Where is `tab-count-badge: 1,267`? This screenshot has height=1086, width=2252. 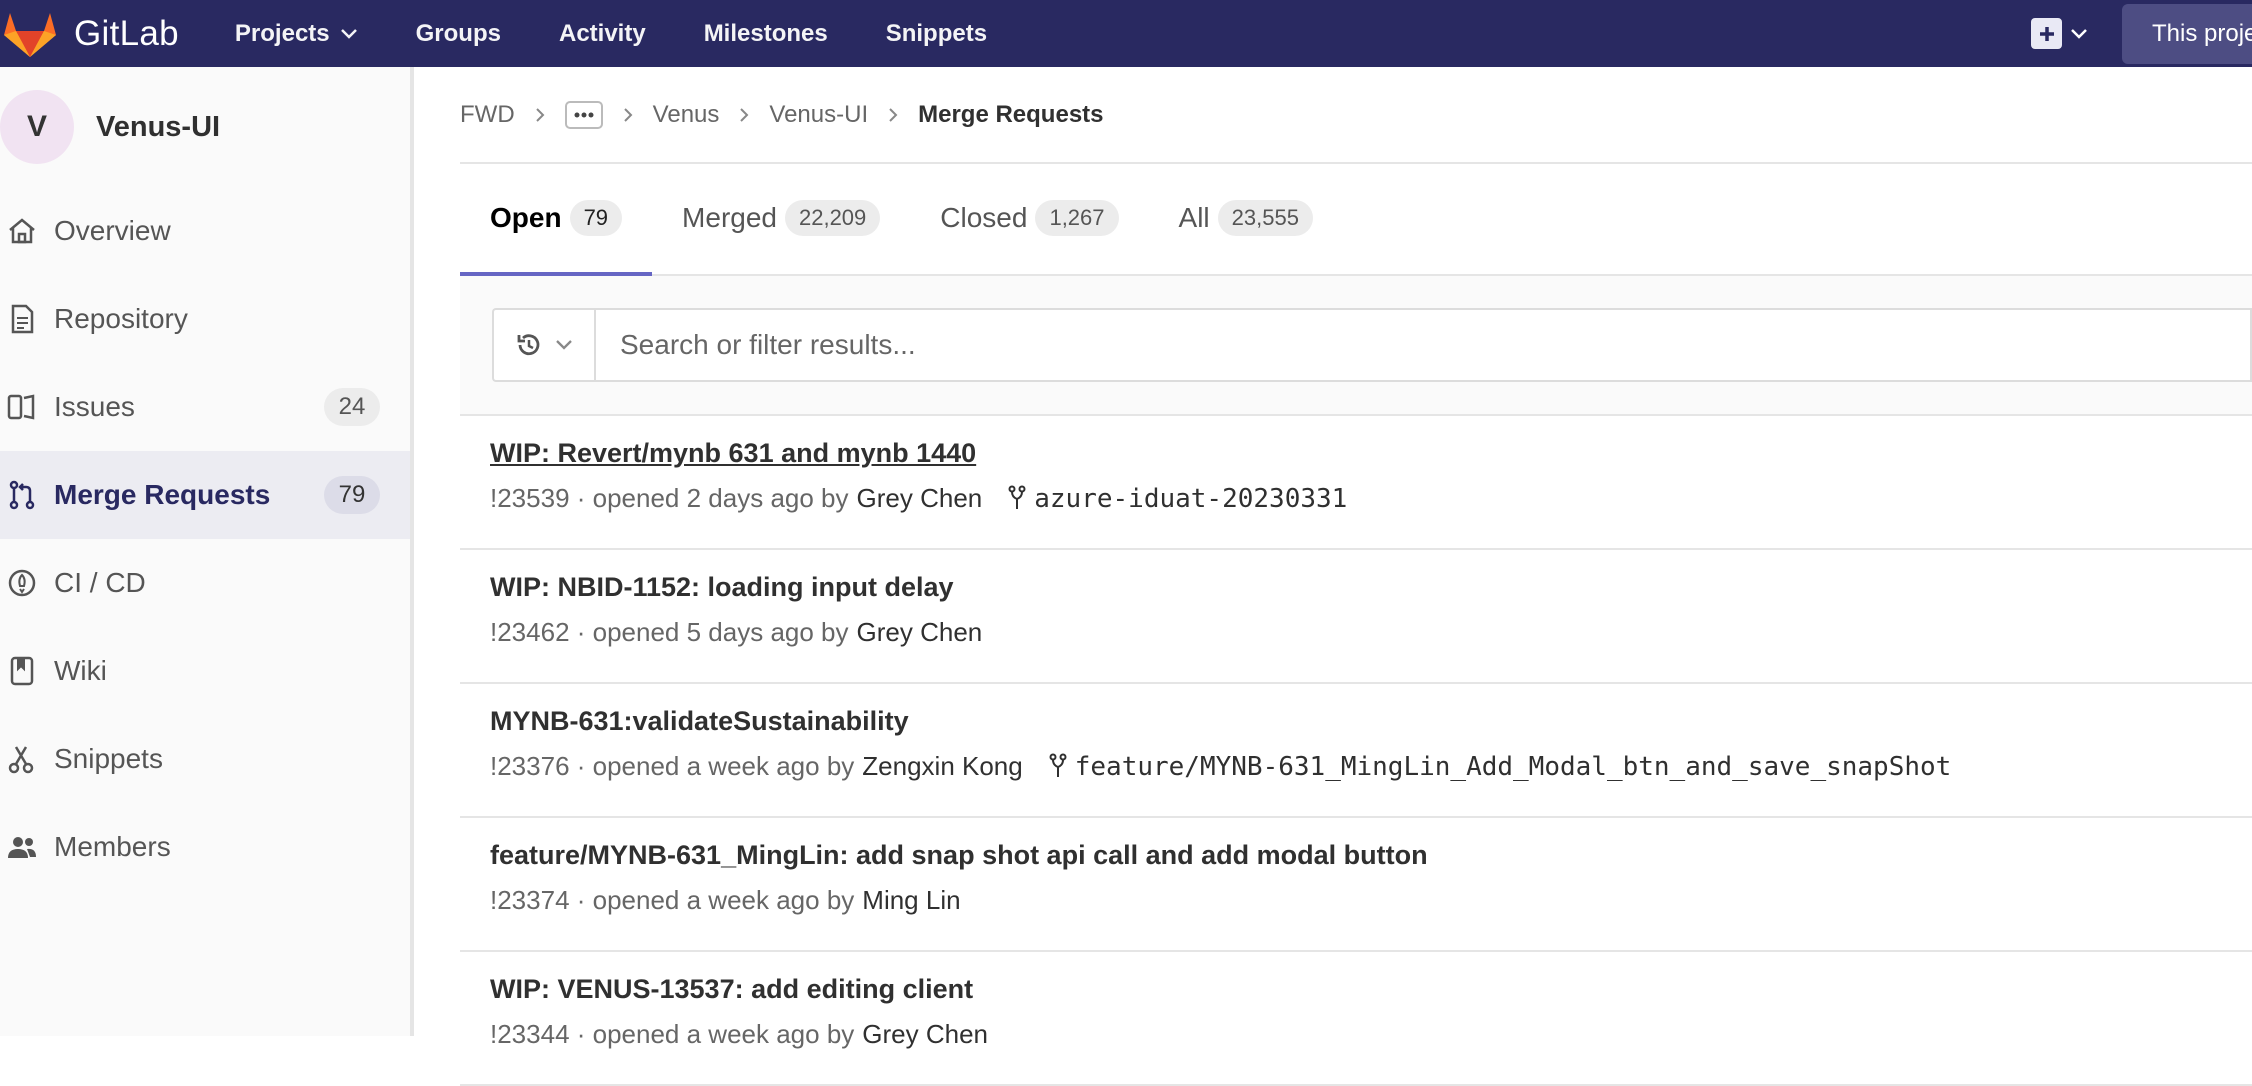
tab-count-badge: 1,267 is located at coordinates (1077, 218).